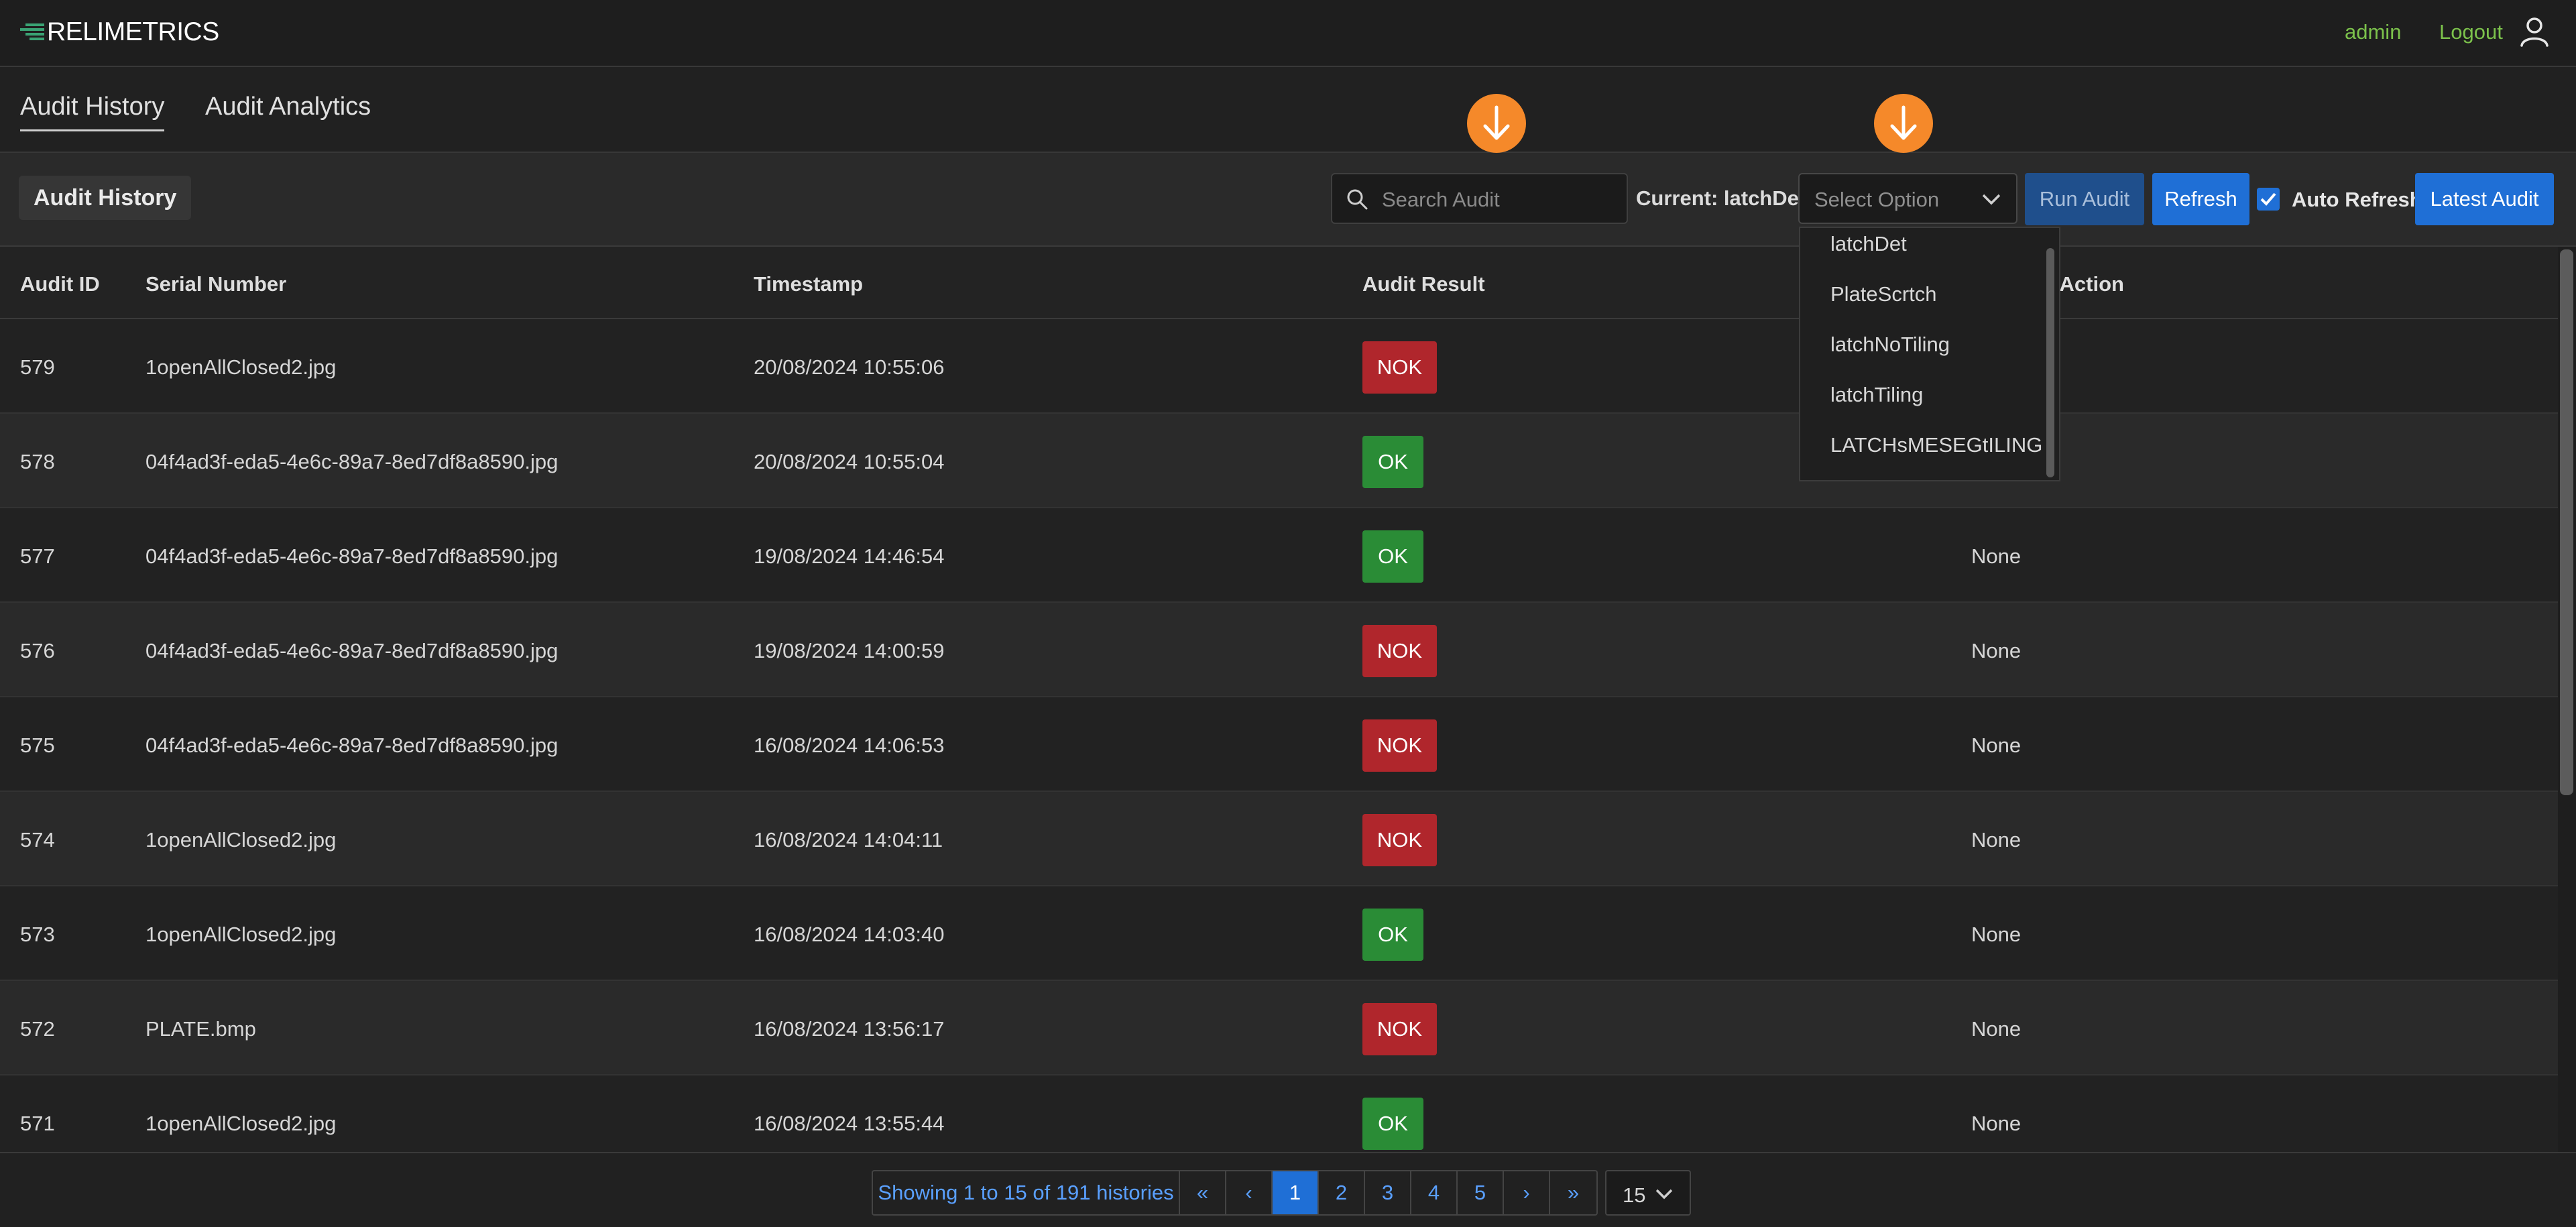 Image resolution: width=2576 pixels, height=1227 pixels. I want to click on logo-text: RELIMETRICS, so click(133, 32).